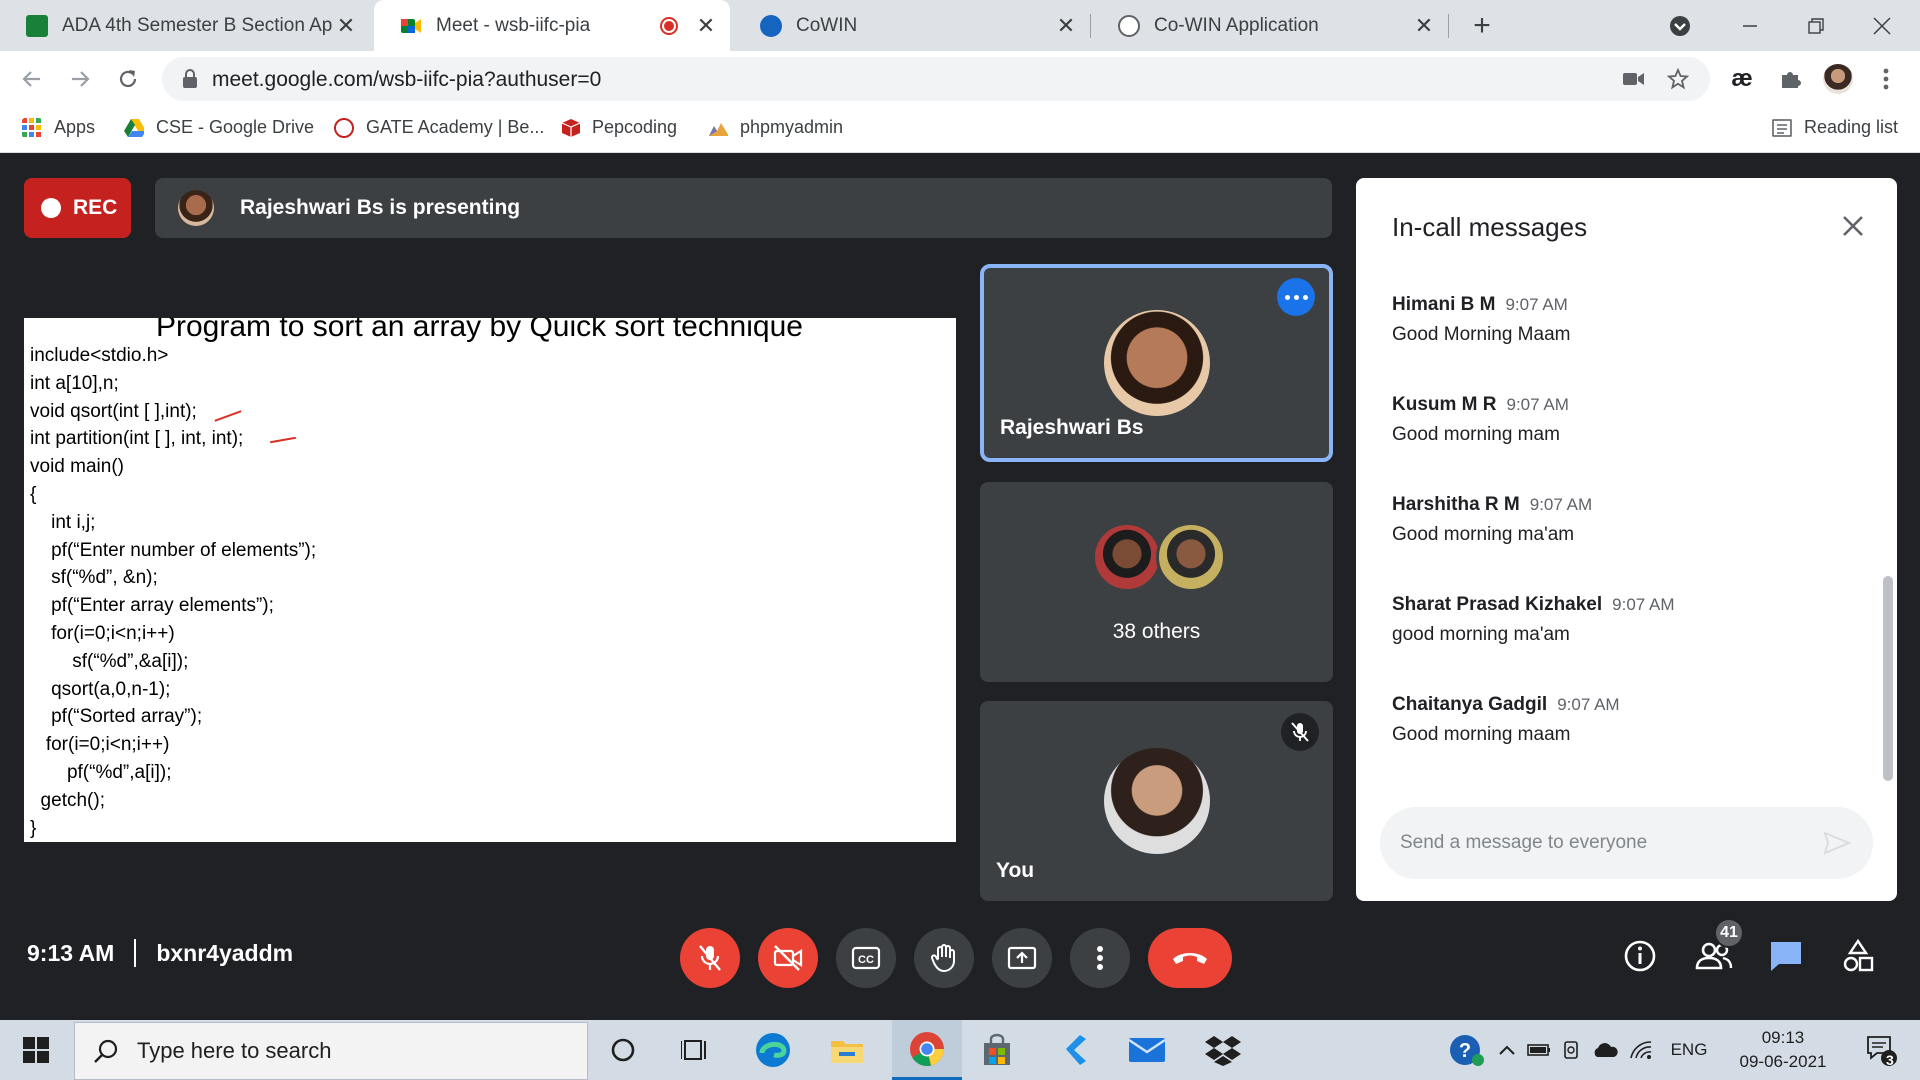 Image resolution: width=1920 pixels, height=1080 pixels. What do you see at coordinates (513, 25) in the screenshot?
I see `tab-title: Meet - wsb-iifc-pia` at bounding box center [513, 25].